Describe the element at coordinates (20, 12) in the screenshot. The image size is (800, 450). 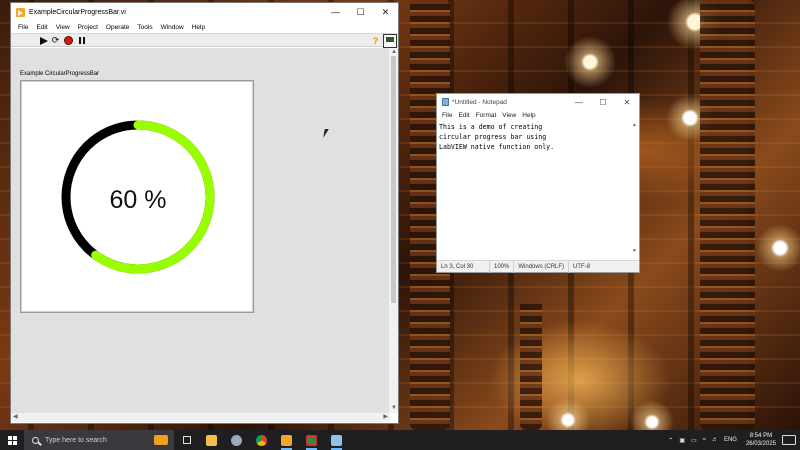
I see `labview-app-icon` at that location.